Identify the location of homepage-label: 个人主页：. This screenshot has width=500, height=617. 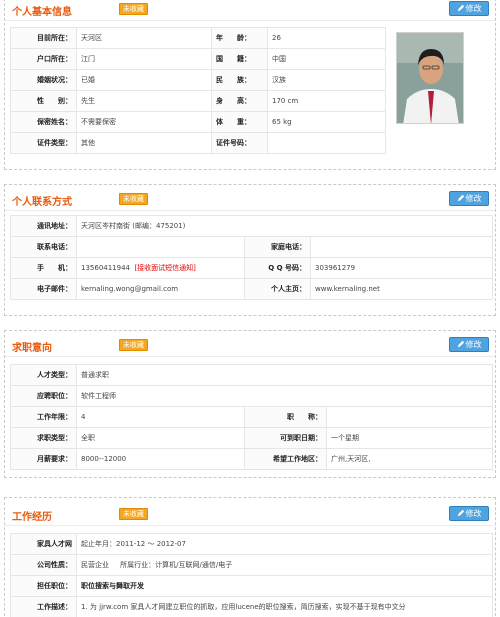
(277, 289).